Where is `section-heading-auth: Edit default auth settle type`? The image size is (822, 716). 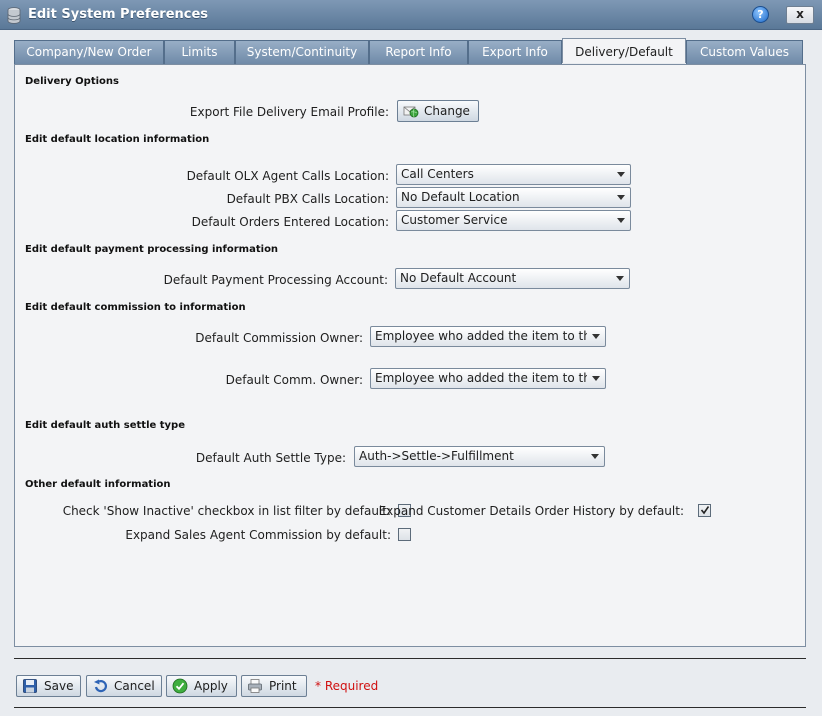
section-heading-auth: Edit default auth settle type is located at coordinates (105, 425).